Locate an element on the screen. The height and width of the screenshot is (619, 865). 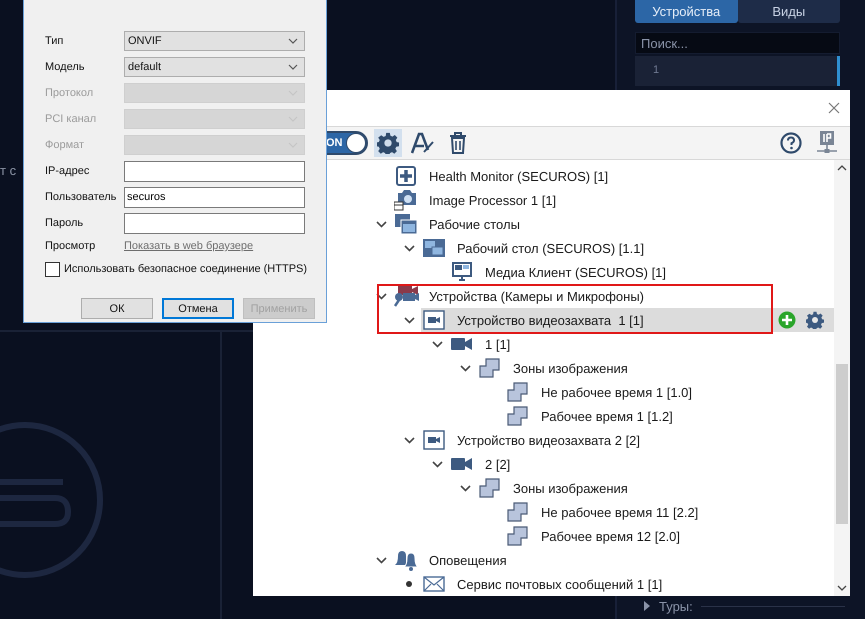
checkbox-label: Использовать безопасное соединение (HTTPS) is located at coordinates (186, 269).